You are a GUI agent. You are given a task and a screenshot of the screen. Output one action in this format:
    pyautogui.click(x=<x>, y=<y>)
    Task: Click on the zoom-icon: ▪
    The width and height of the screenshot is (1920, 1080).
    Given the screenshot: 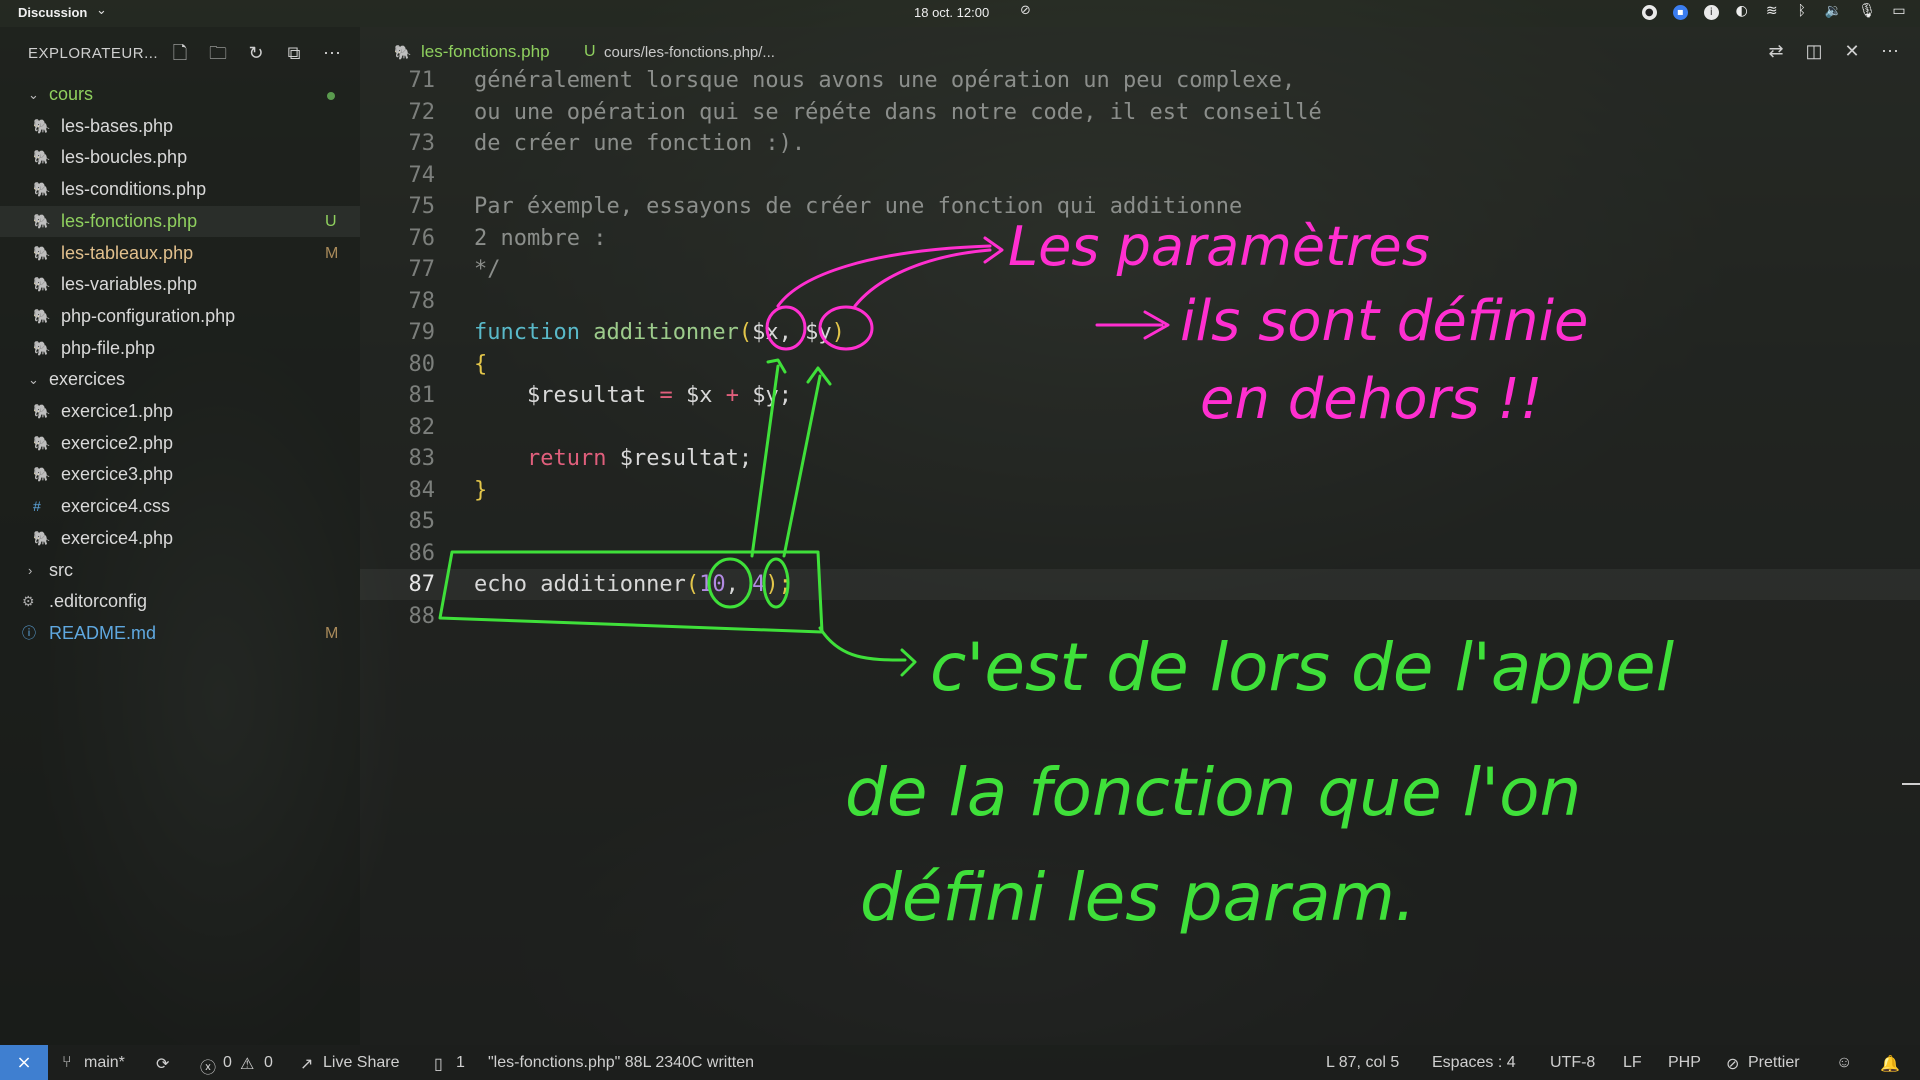 What is the action you would take?
    pyautogui.click(x=1680, y=12)
    